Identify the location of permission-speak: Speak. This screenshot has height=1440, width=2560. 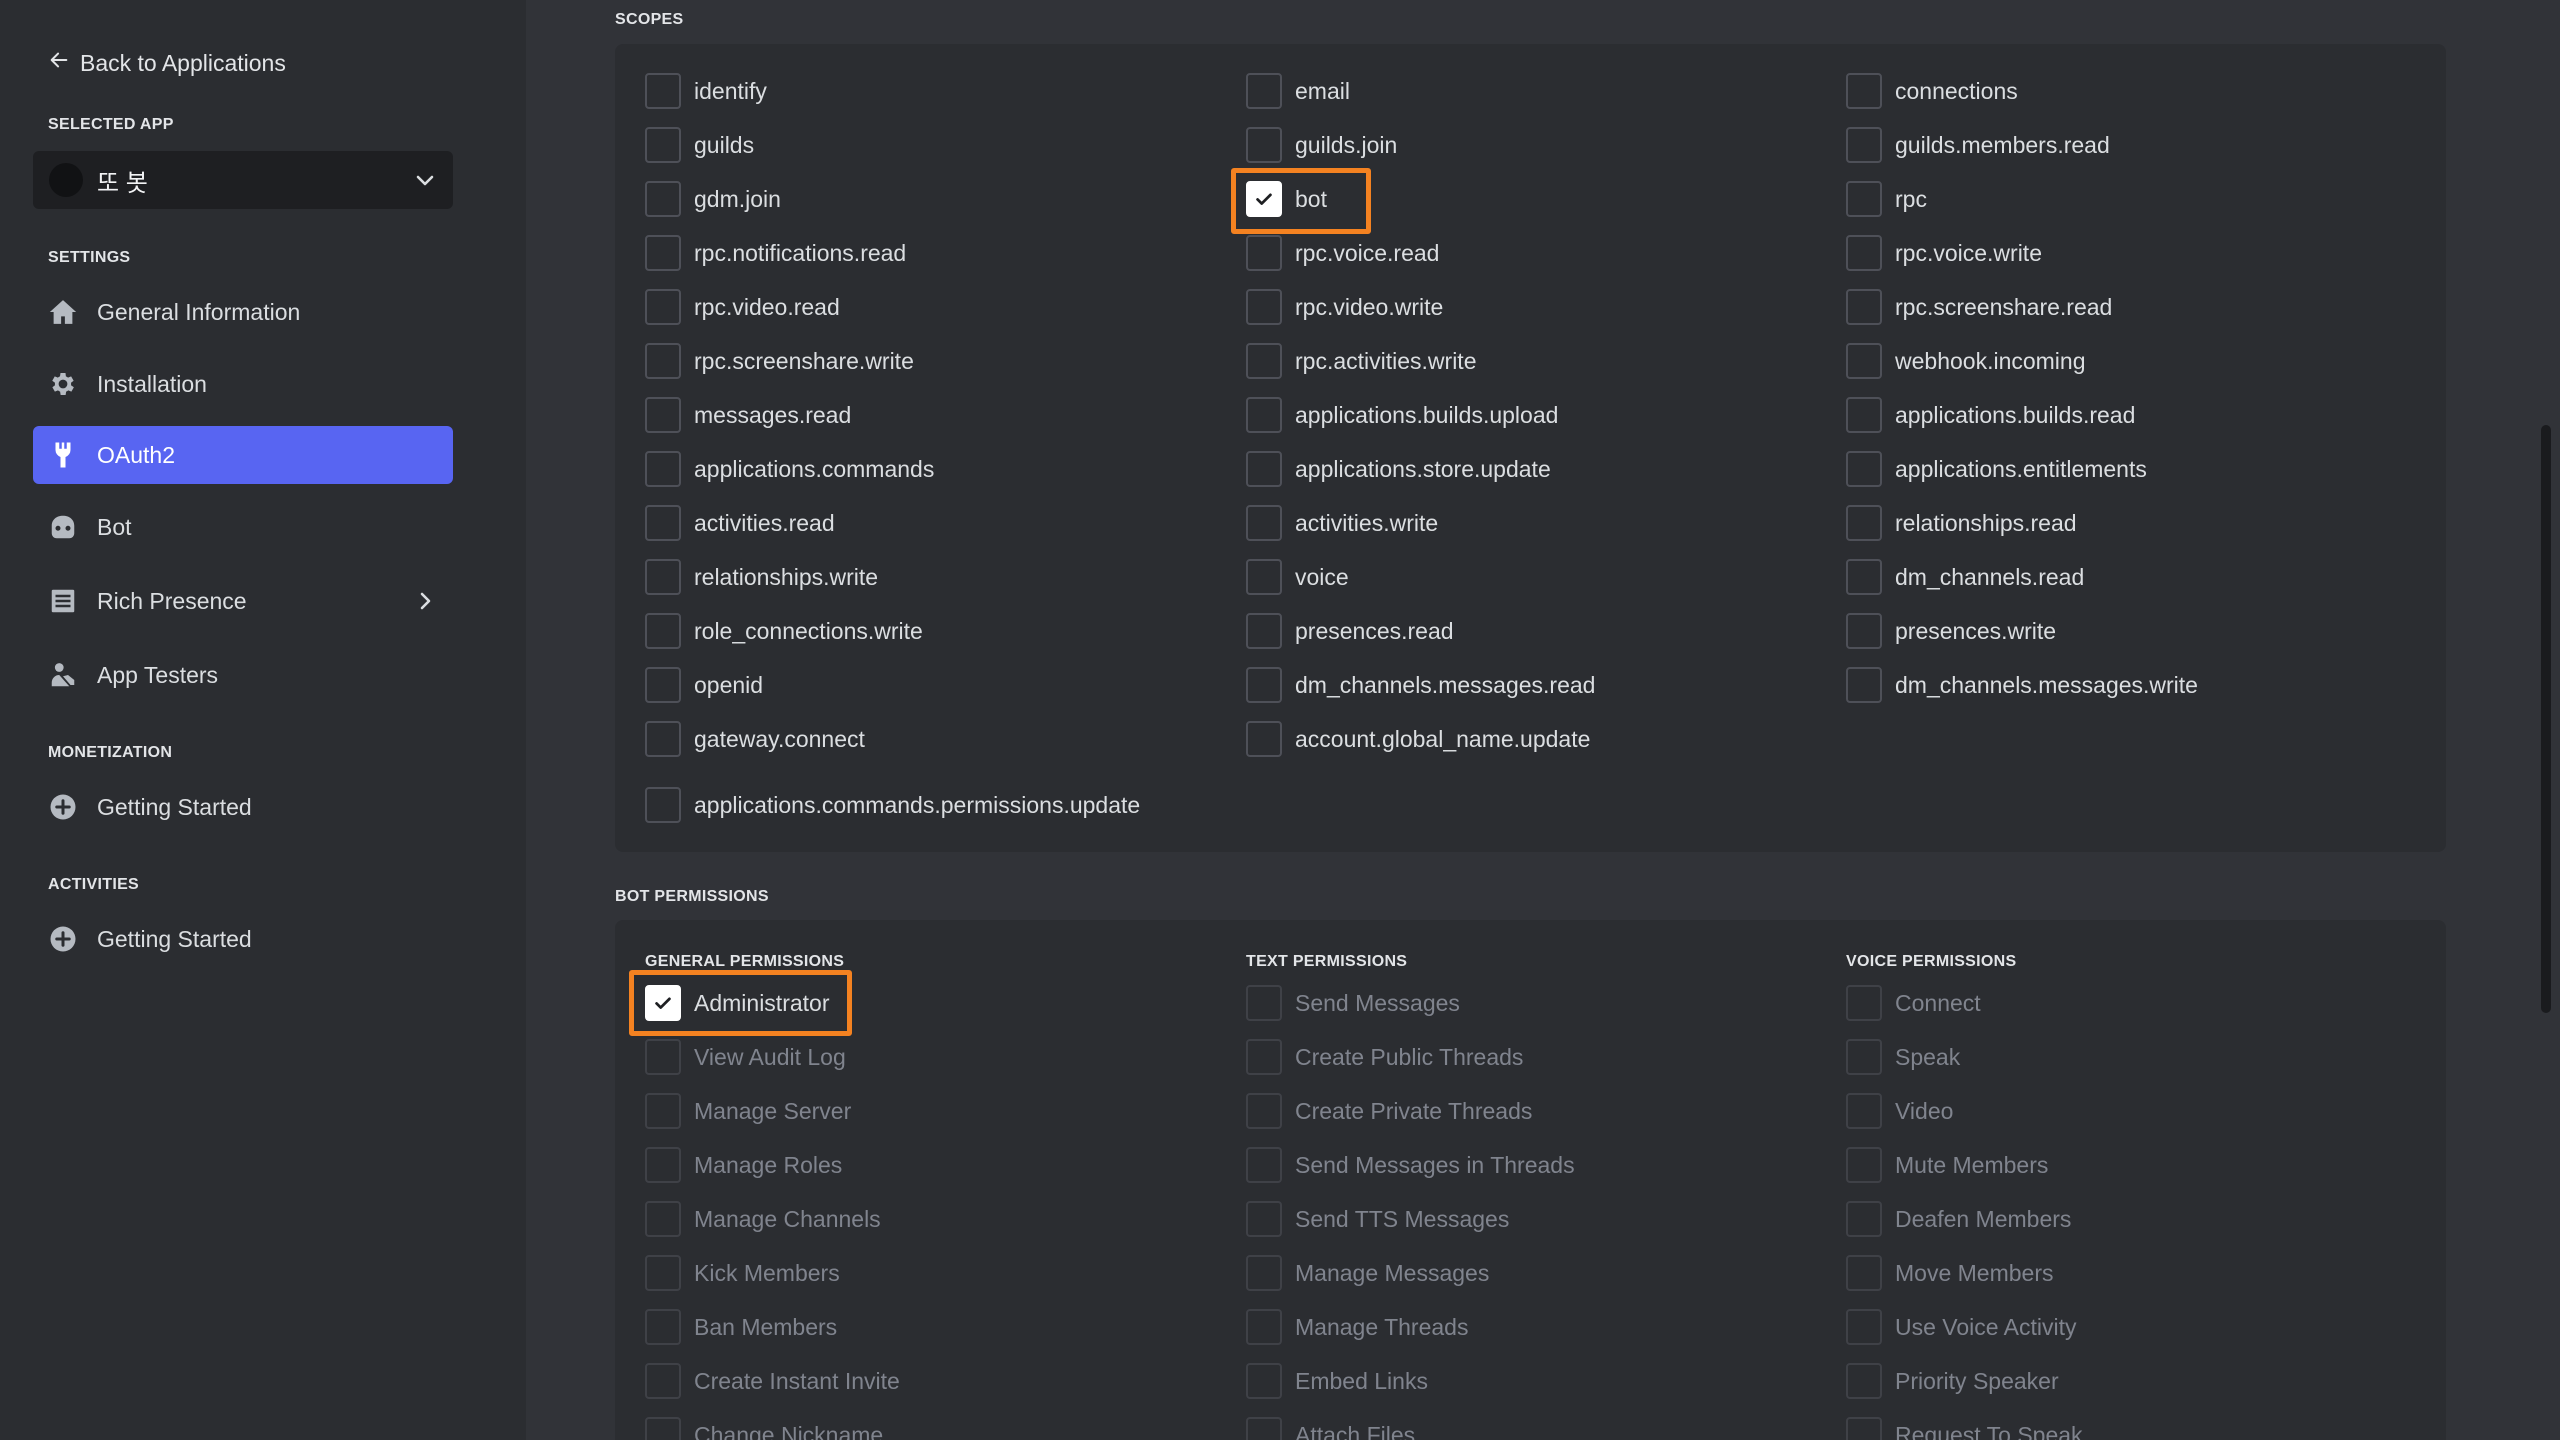
(1903, 1057).